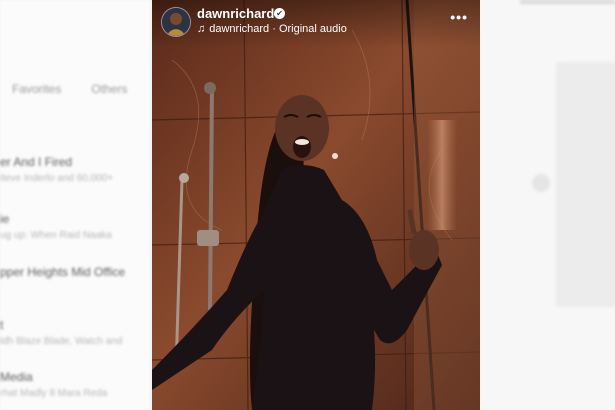 Image resolution: width=615 pixels, height=410 pixels. What do you see at coordinates (54, 393) in the screenshot?
I see `background-item-subtitle: rhat Madly 8 Mara Reda` at bounding box center [54, 393].